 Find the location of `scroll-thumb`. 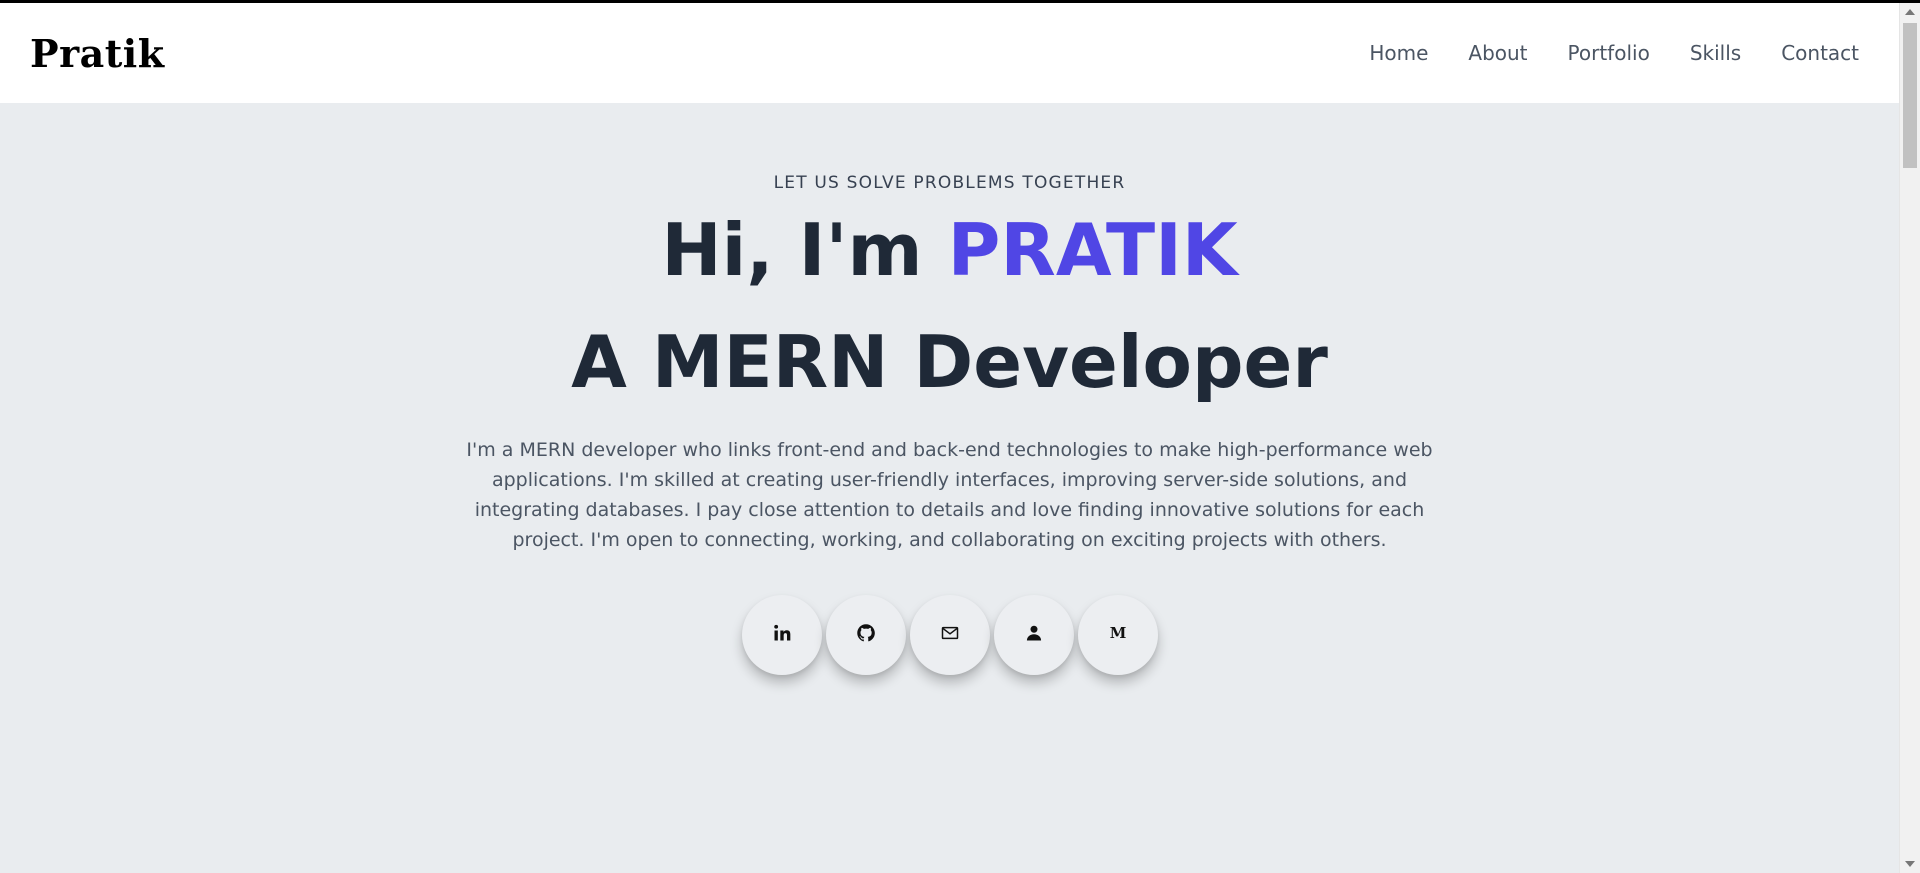

scroll-thumb is located at coordinates (1910, 95).